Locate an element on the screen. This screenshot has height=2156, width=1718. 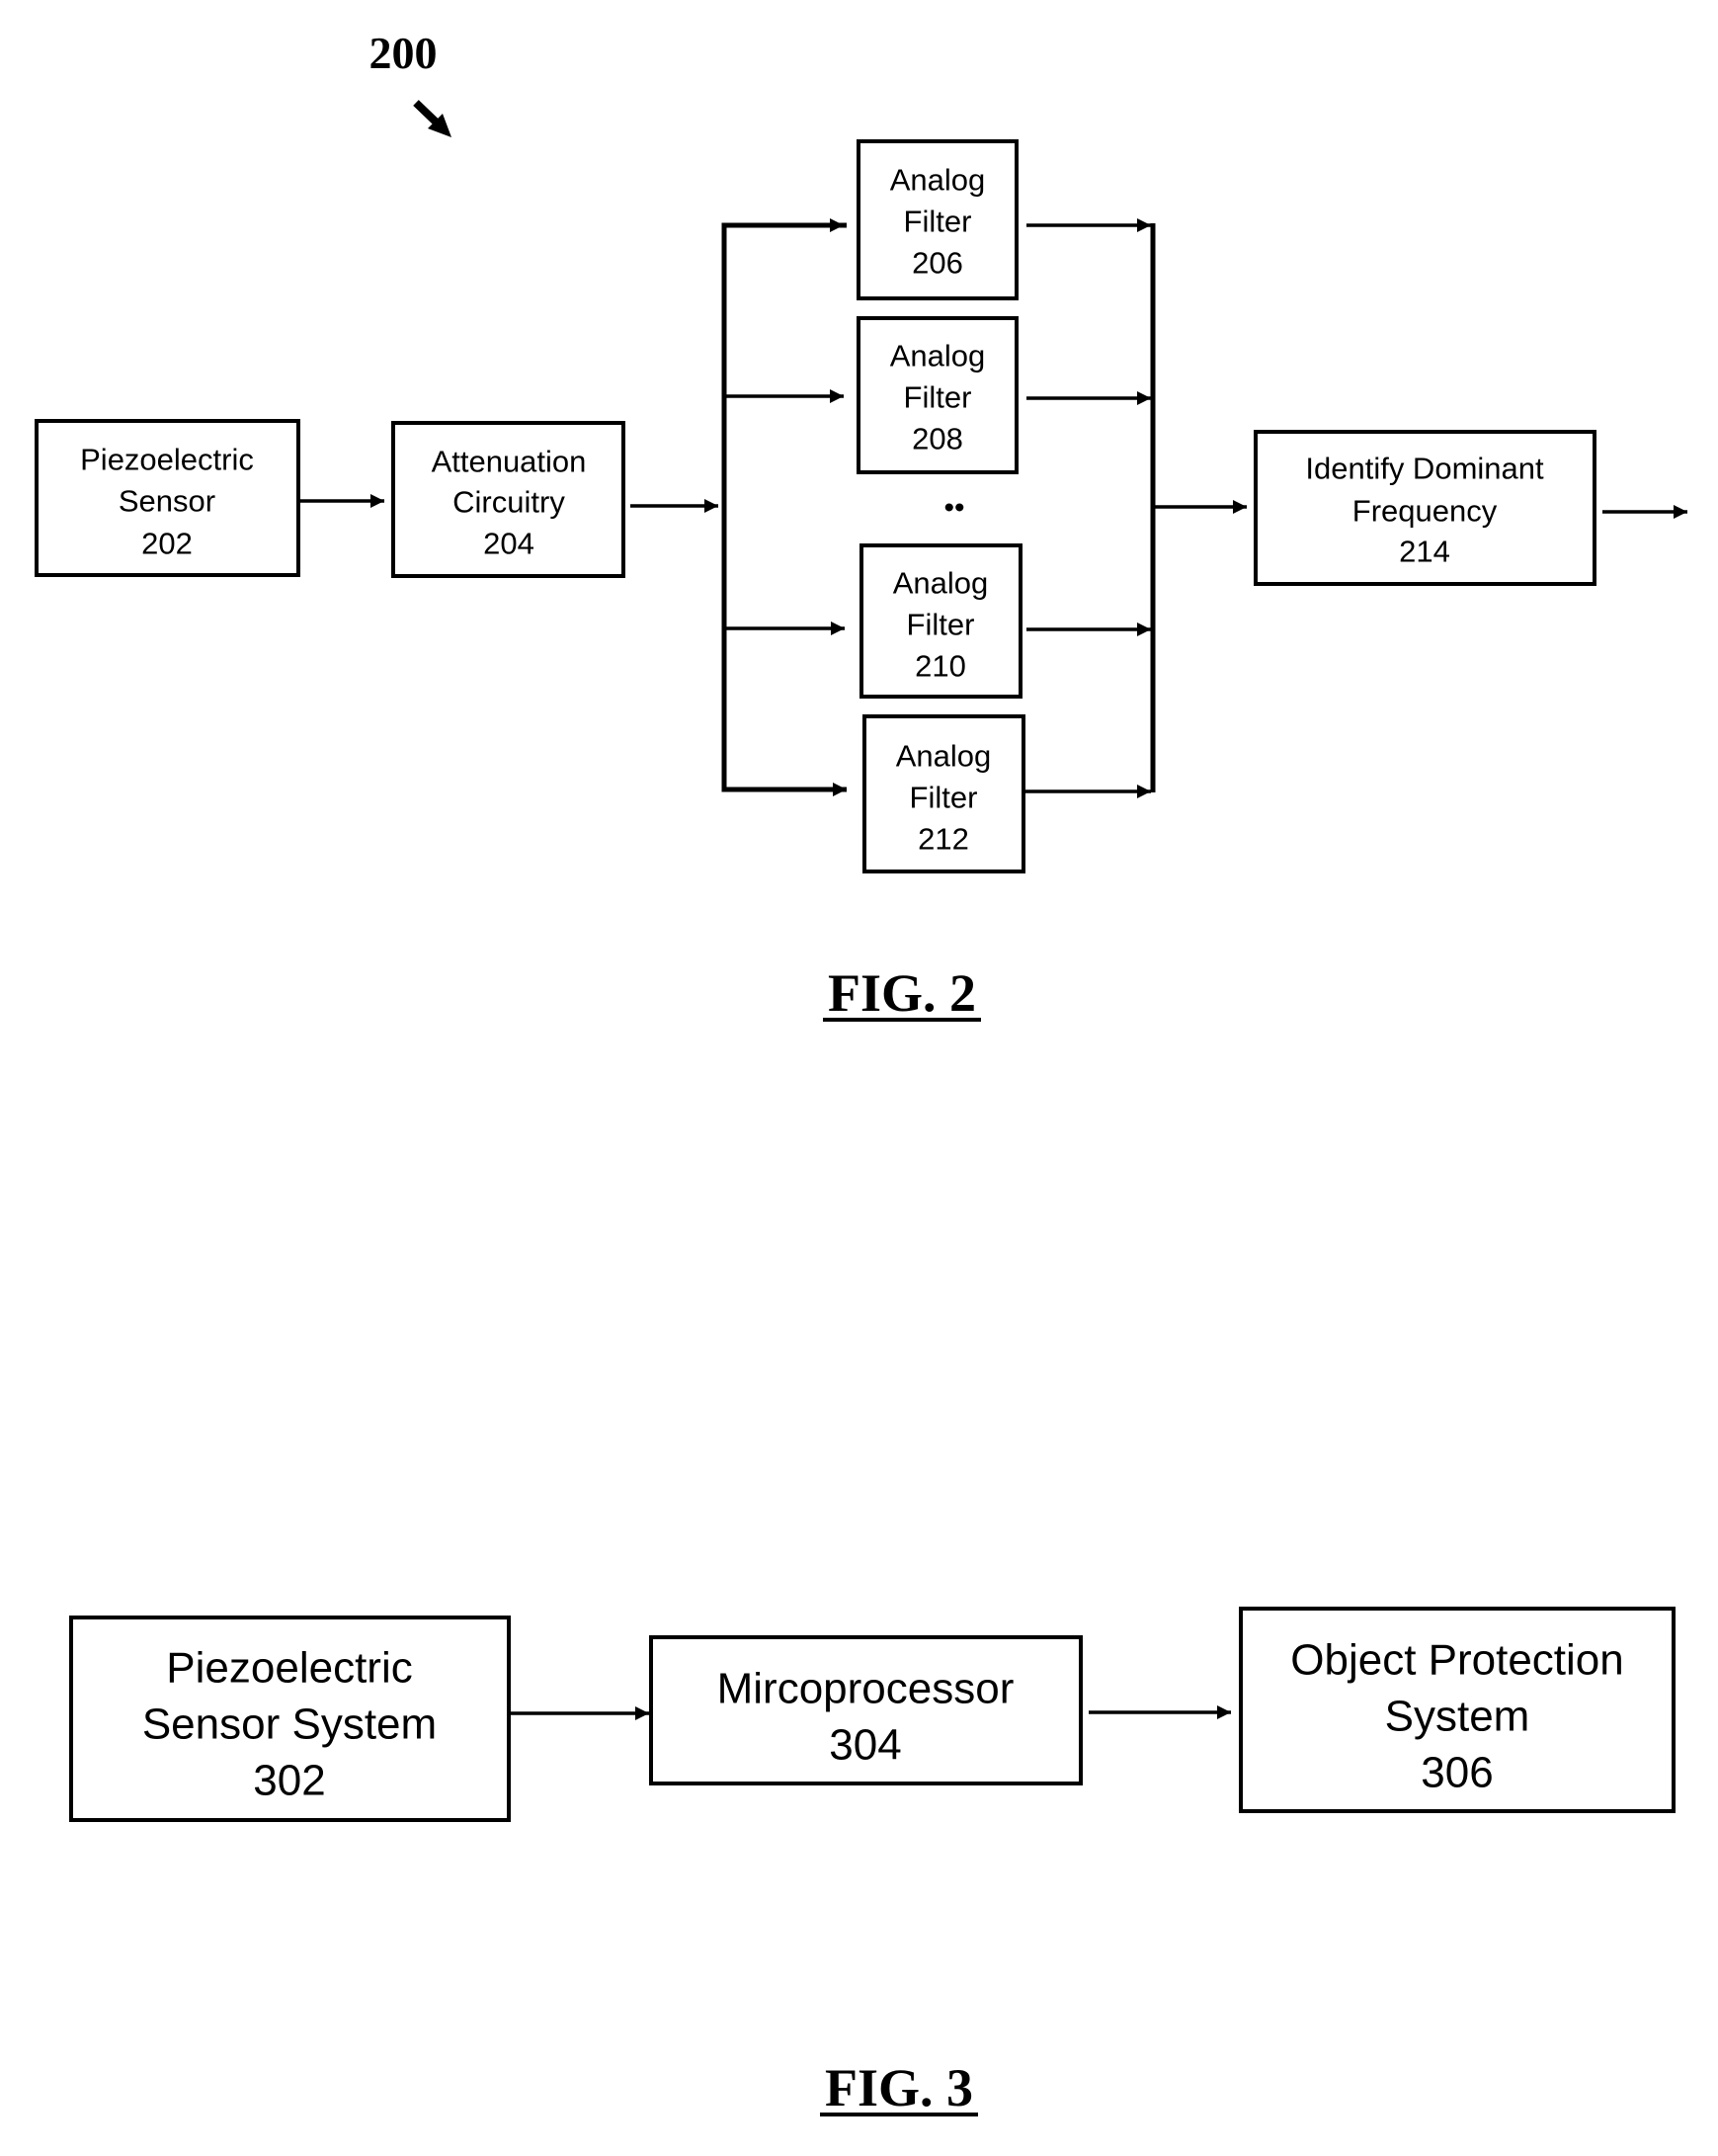
block-reference-number: 204 is located at coordinates (508, 544).